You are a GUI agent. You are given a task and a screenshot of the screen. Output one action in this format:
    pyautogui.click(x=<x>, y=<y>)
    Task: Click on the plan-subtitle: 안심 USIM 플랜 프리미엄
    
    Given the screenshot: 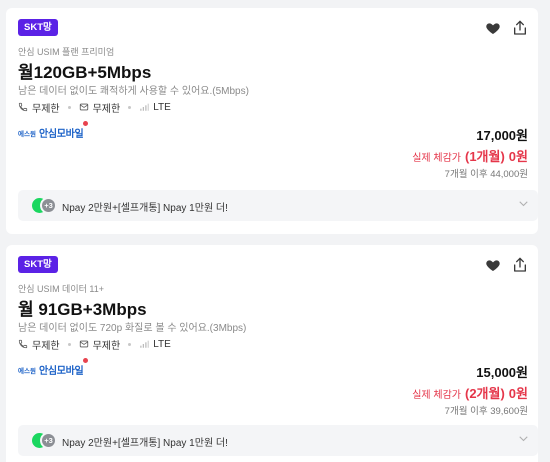 What is the action you would take?
    pyautogui.click(x=66, y=52)
    